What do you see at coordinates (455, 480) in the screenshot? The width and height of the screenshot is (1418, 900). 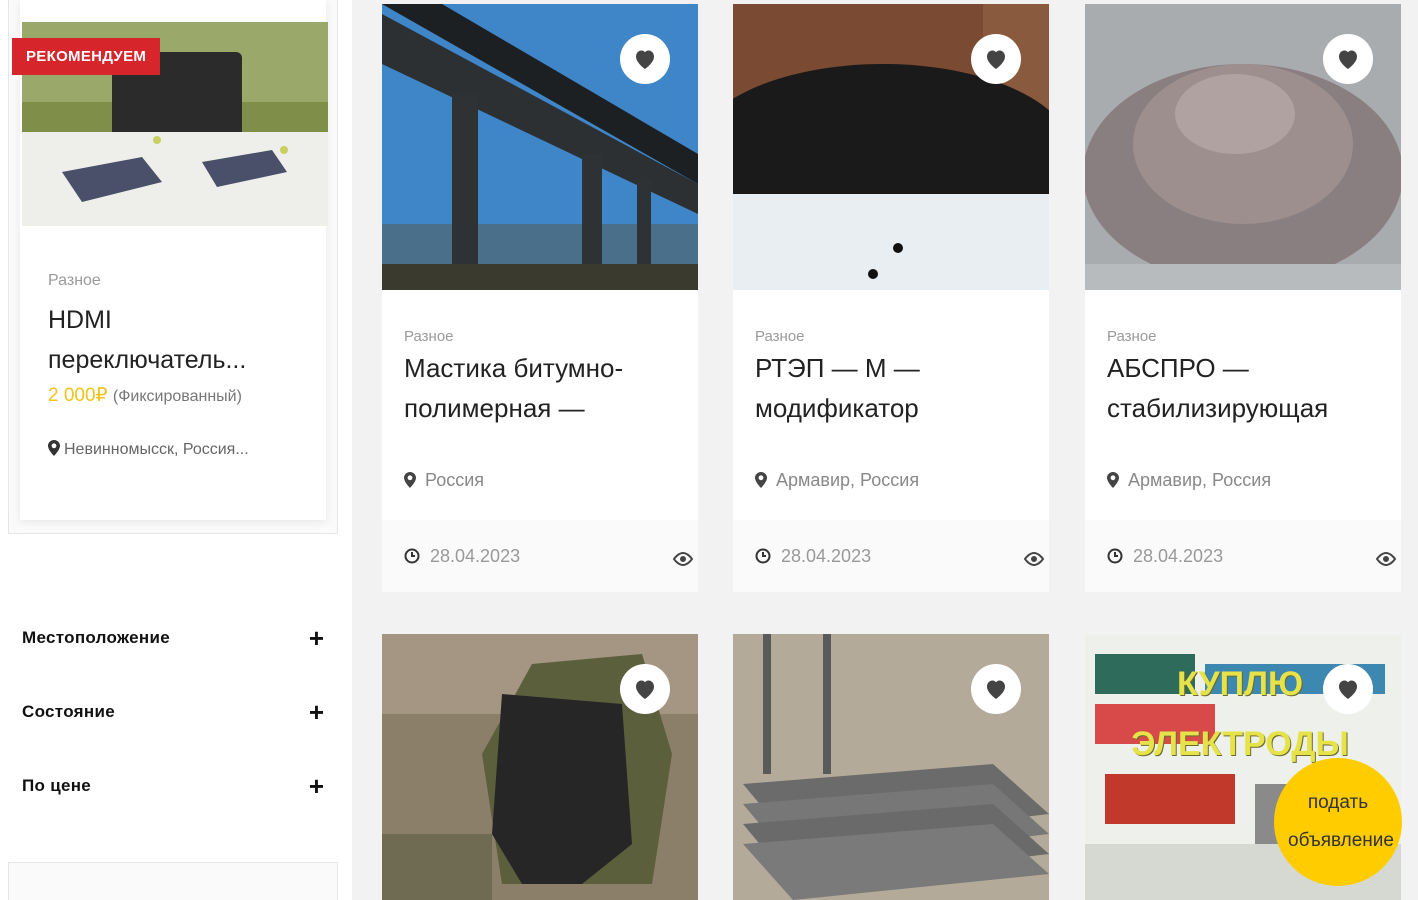 I see `listing-location-text: Россия` at bounding box center [455, 480].